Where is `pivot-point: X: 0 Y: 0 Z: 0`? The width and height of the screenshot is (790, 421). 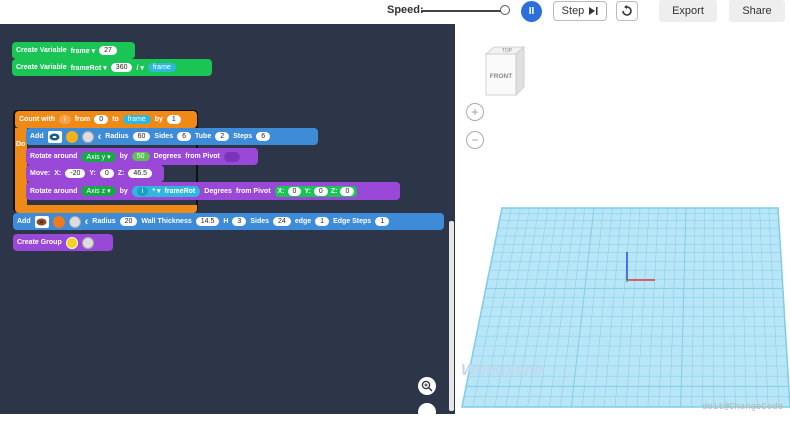 pivot-point: X: 0 Y: 0 Z: 0 is located at coordinates (316, 191).